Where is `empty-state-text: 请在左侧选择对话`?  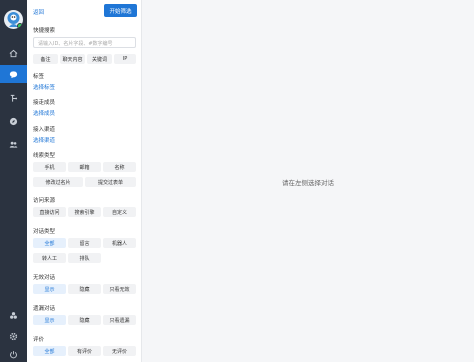 empty-state-text: 请在左侧选择对话 is located at coordinates (308, 183).